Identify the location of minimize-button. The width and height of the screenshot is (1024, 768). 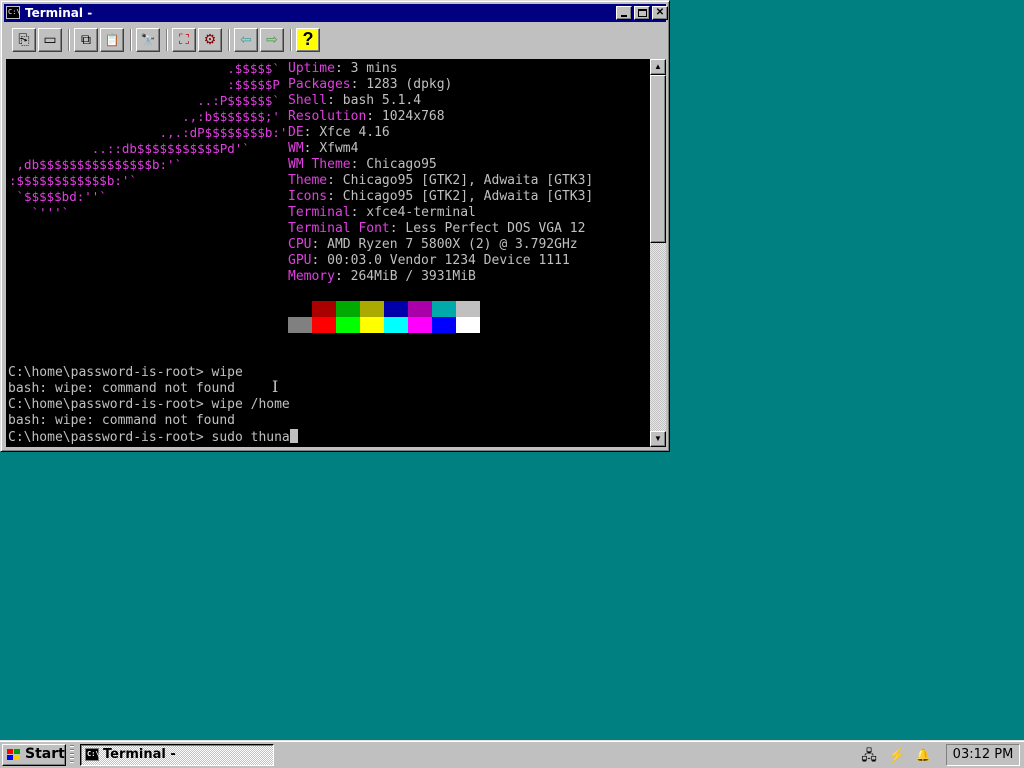
(624, 13).